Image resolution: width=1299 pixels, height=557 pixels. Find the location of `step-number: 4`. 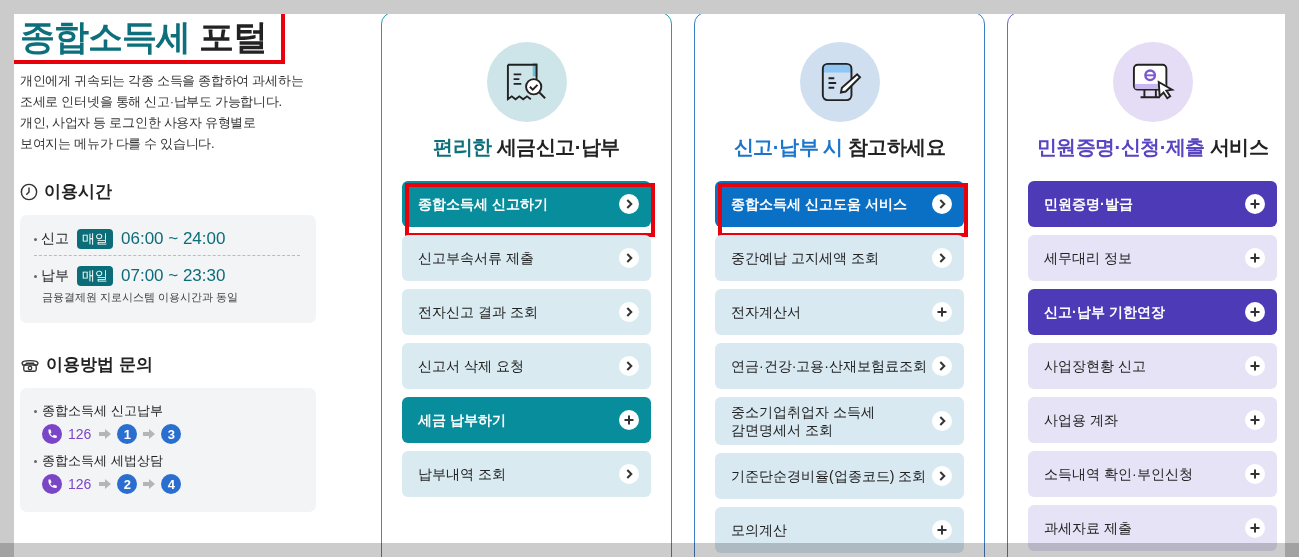

step-number: 4 is located at coordinates (171, 484).